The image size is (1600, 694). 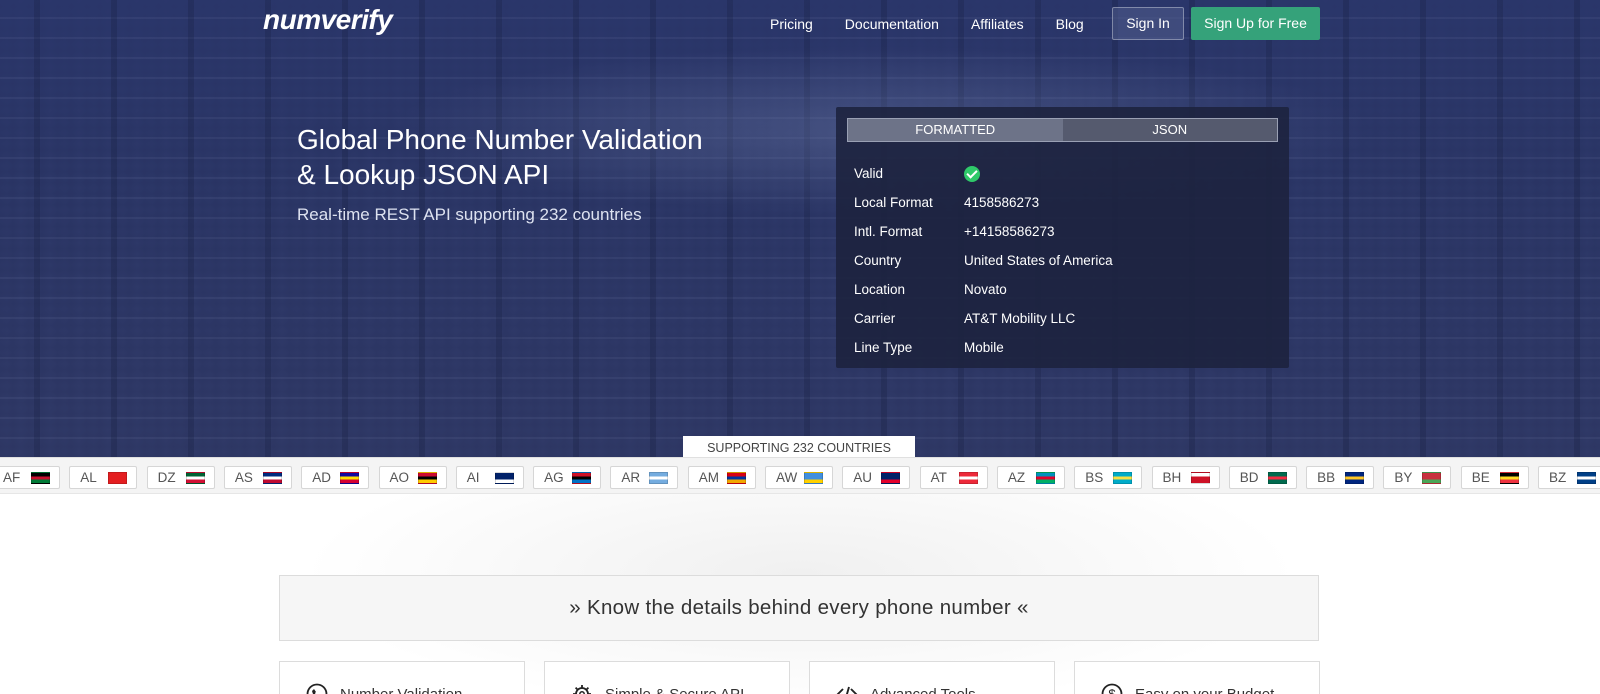 I want to click on nav-blog: Blog, so click(x=1070, y=24).